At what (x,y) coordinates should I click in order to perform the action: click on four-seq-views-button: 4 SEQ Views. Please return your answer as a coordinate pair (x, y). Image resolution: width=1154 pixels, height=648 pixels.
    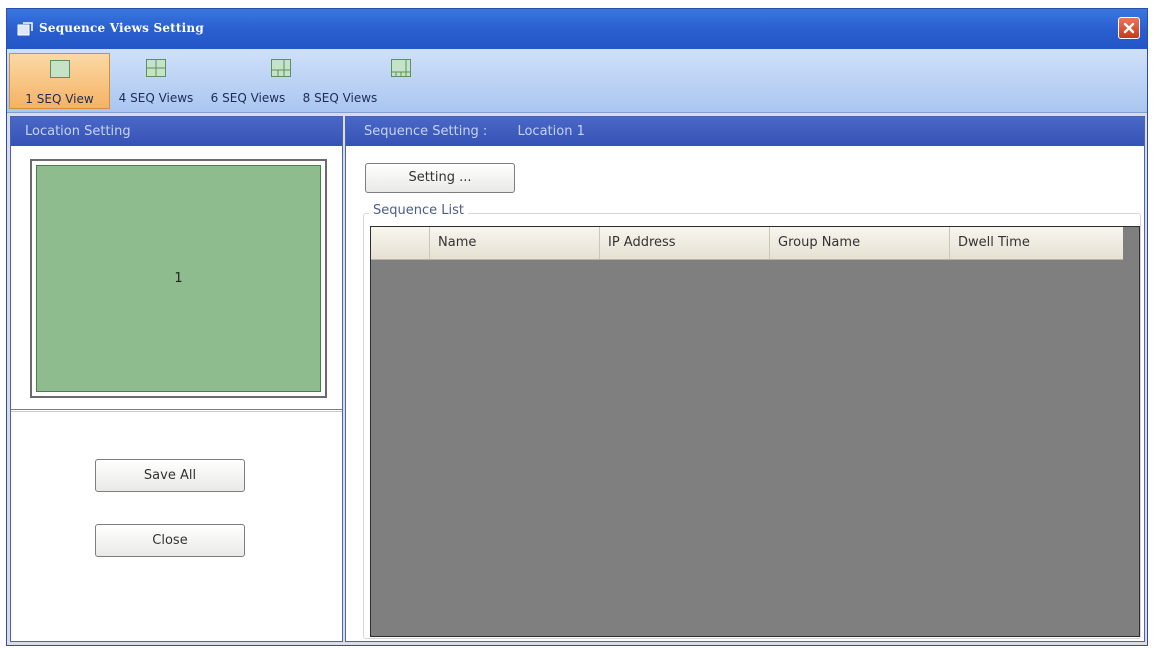
    Looking at the image, I should click on (156, 81).